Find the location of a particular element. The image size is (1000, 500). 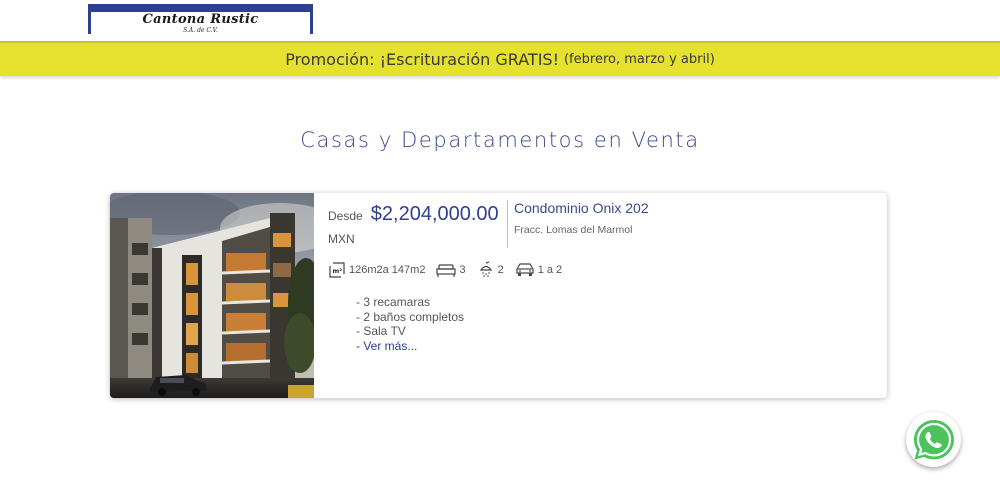

vertical-divider is located at coordinates (507, 224).